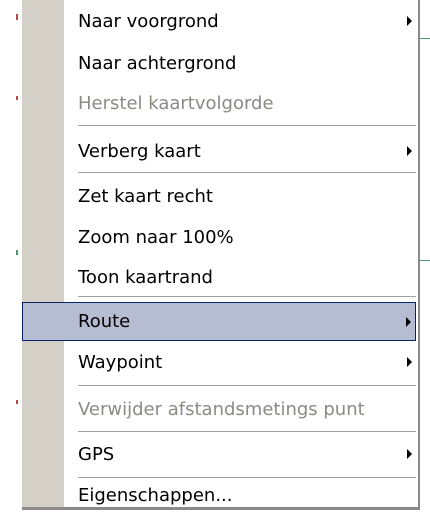 This screenshot has width=430, height=513. Describe the element at coordinates (240, 454) in the screenshot. I see `menu-item-gps: GPS` at that location.